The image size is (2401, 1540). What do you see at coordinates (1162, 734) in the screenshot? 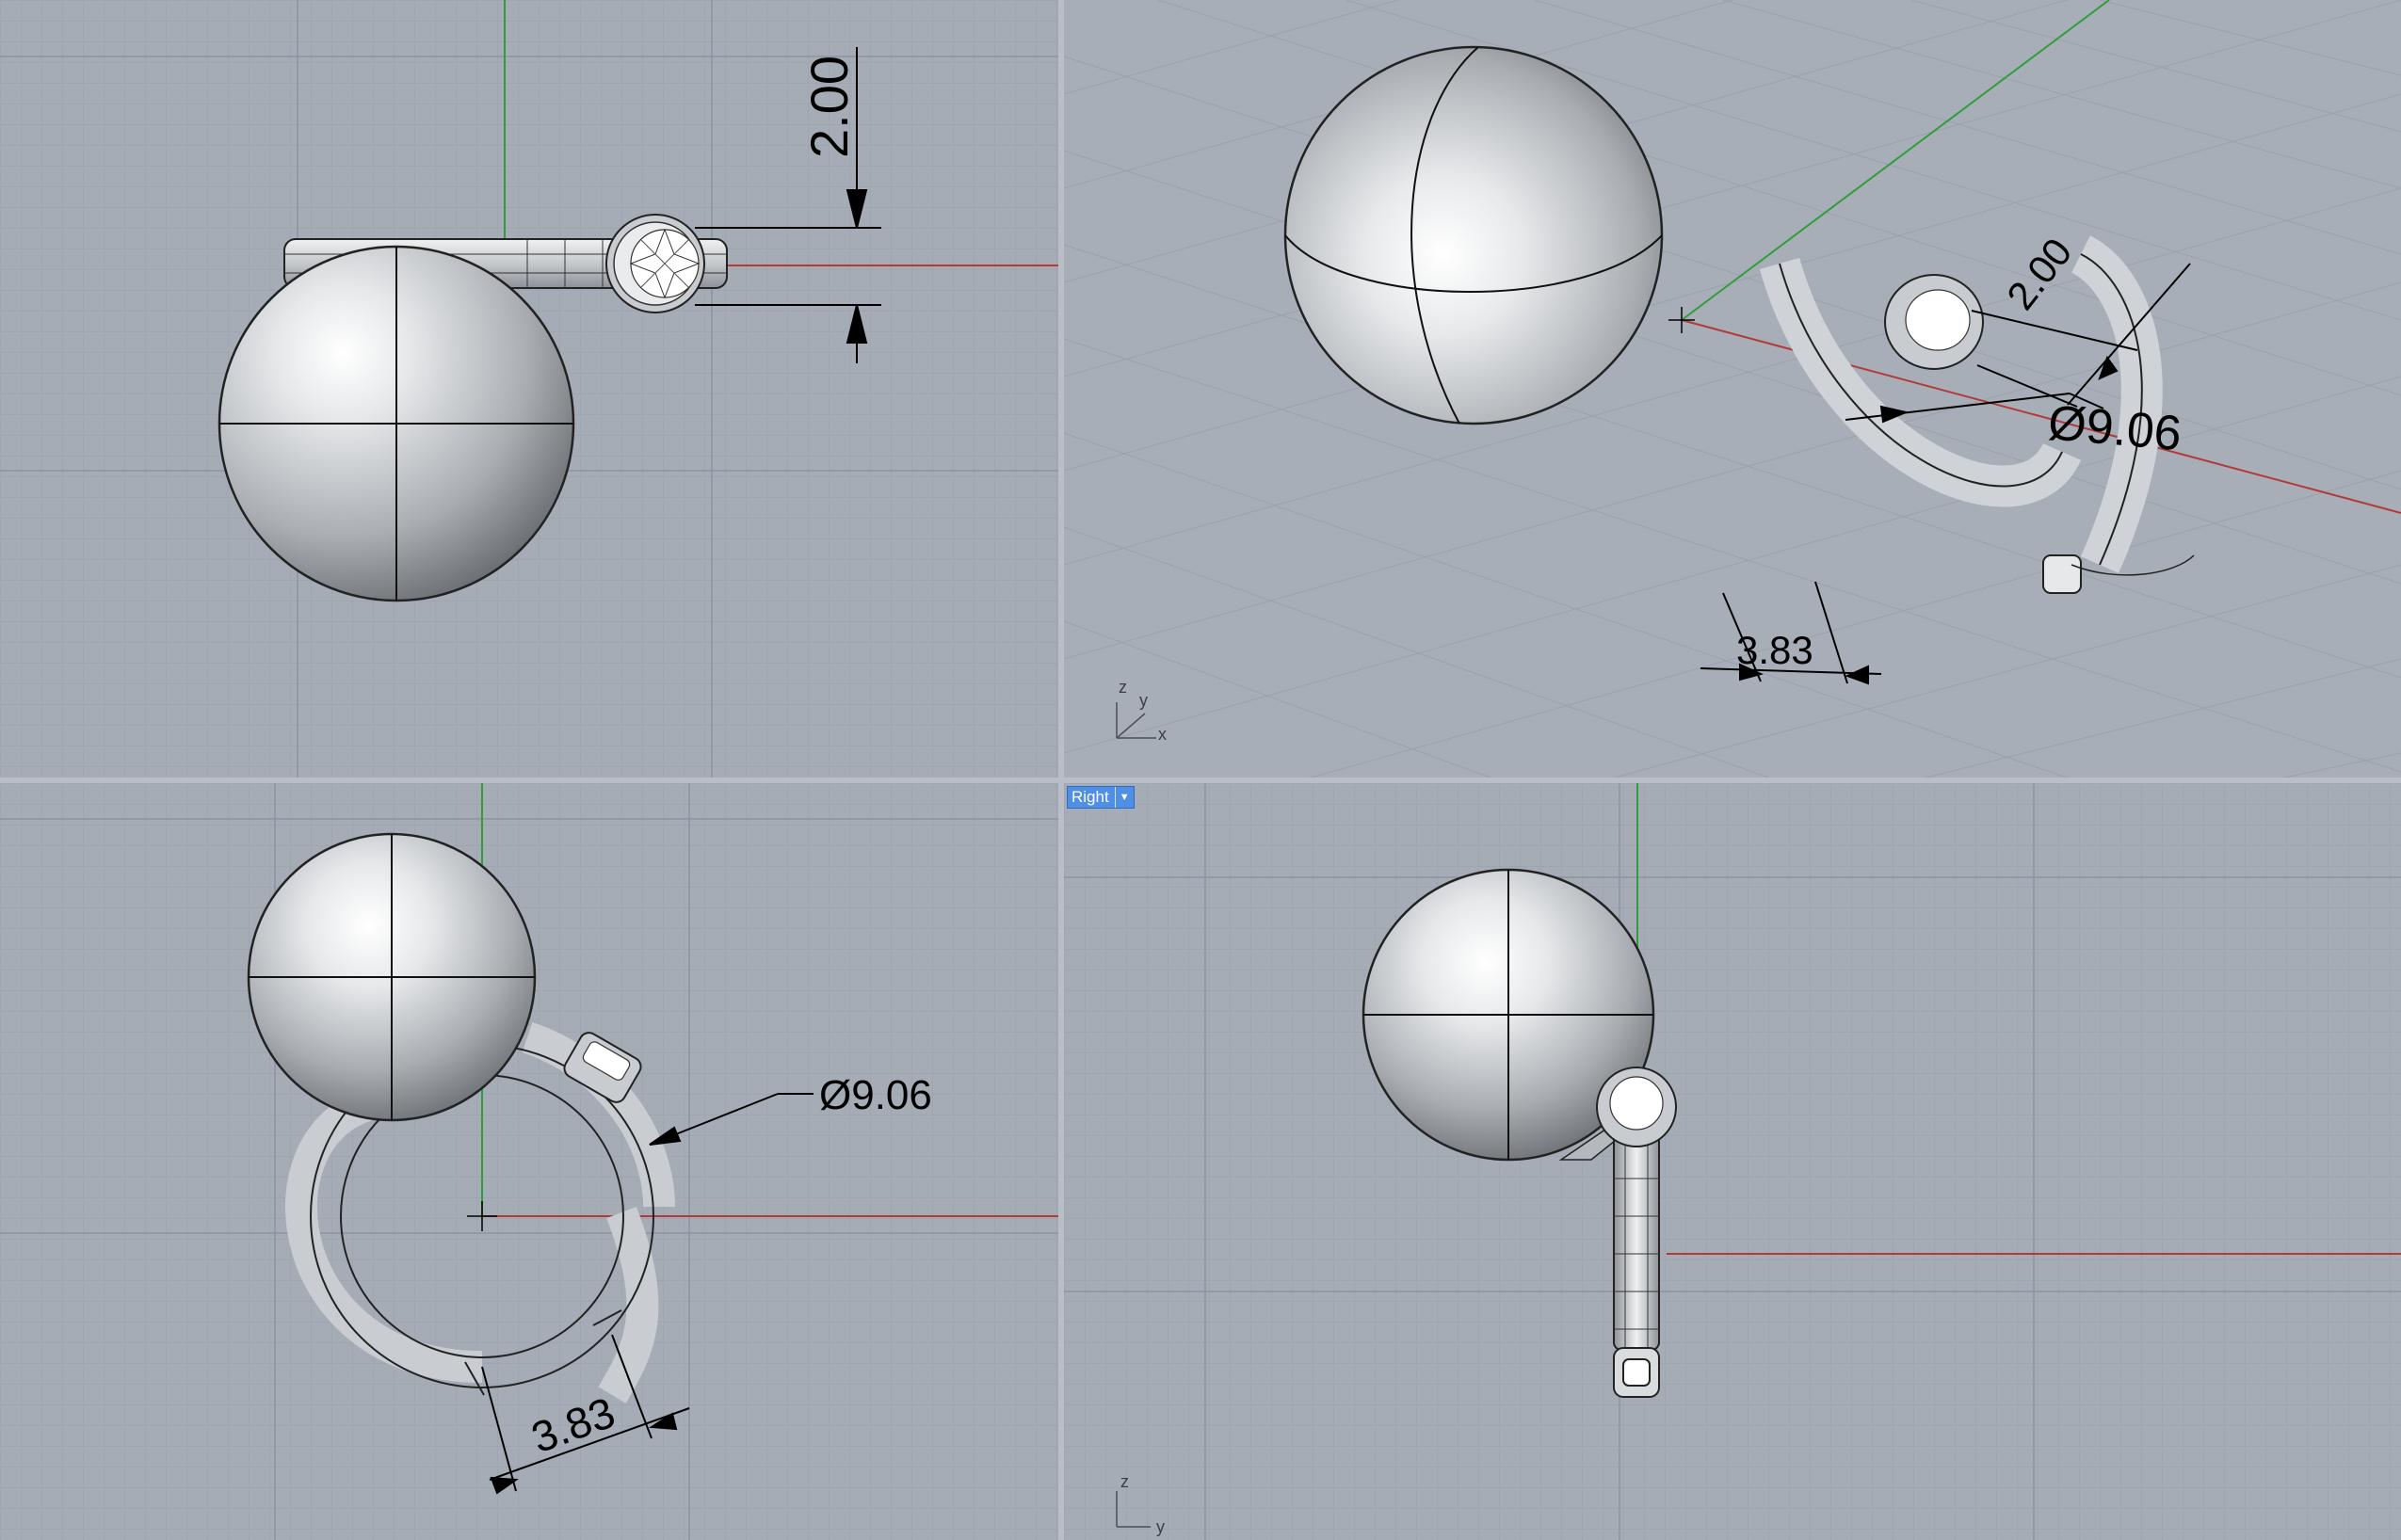
I see `axis-label-x: x` at bounding box center [1162, 734].